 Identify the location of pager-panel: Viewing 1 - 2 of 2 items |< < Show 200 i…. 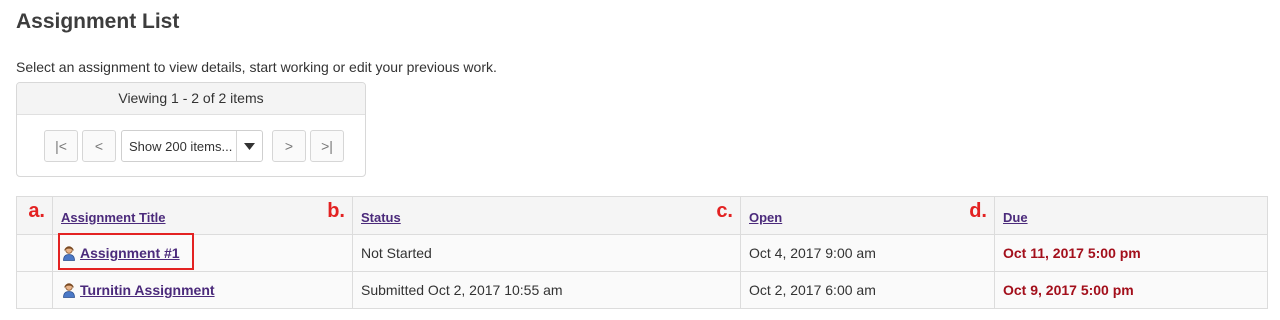
(191, 129).